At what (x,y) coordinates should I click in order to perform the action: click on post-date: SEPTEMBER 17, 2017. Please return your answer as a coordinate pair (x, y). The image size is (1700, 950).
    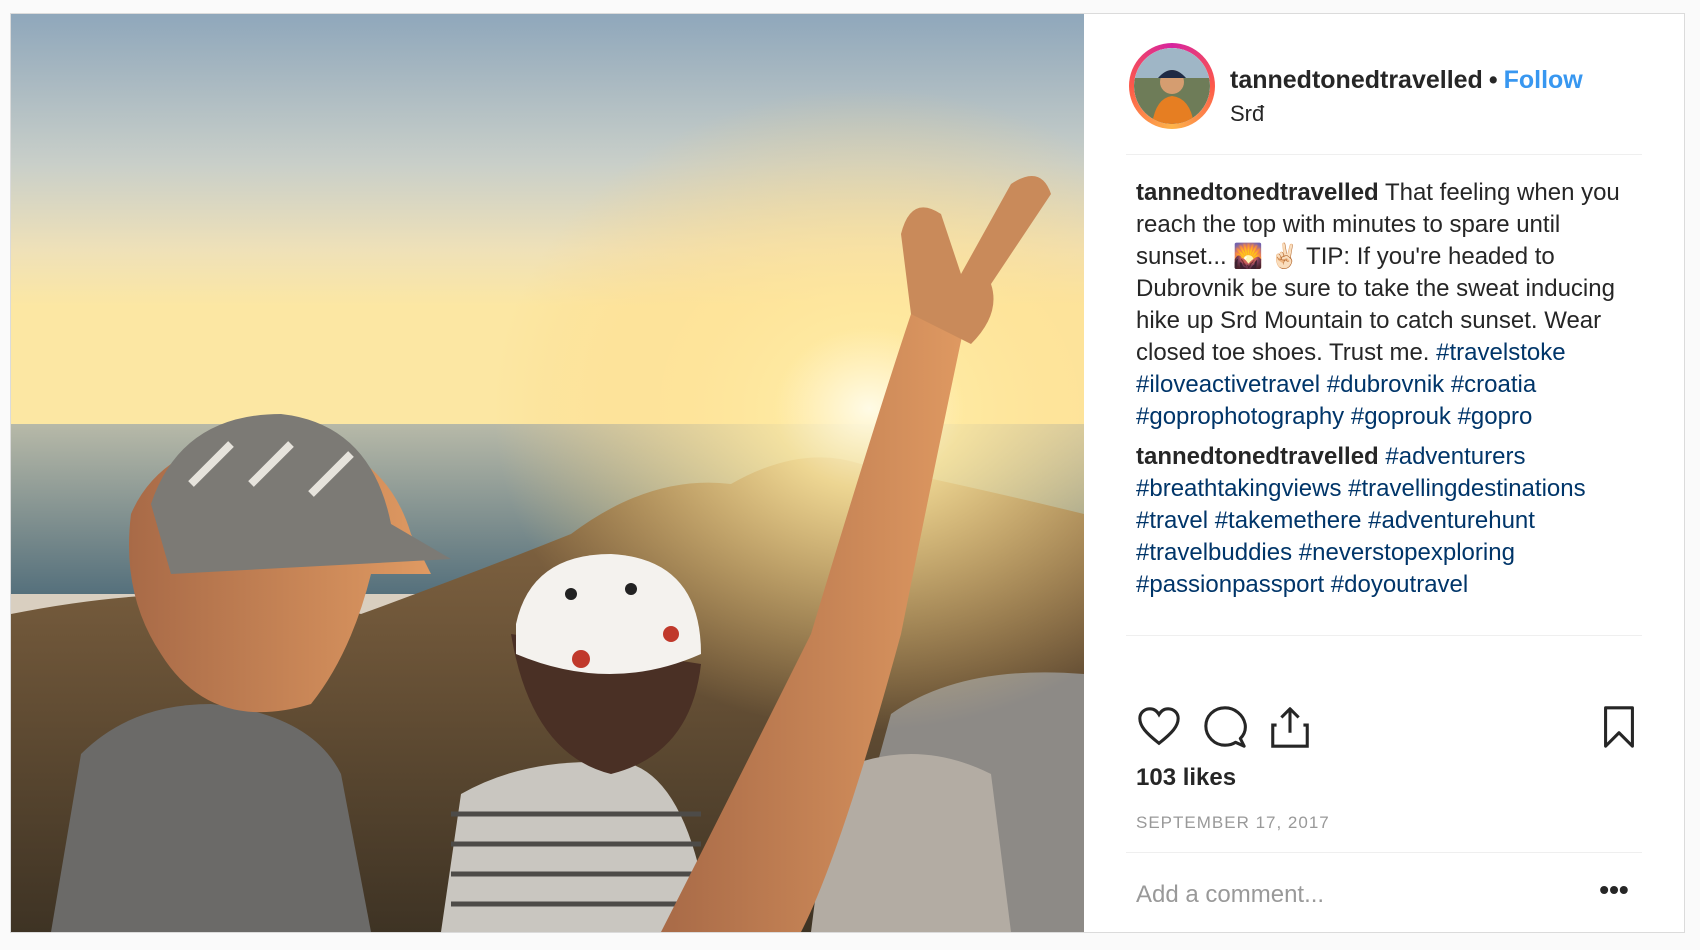
    Looking at the image, I should click on (1233, 822).